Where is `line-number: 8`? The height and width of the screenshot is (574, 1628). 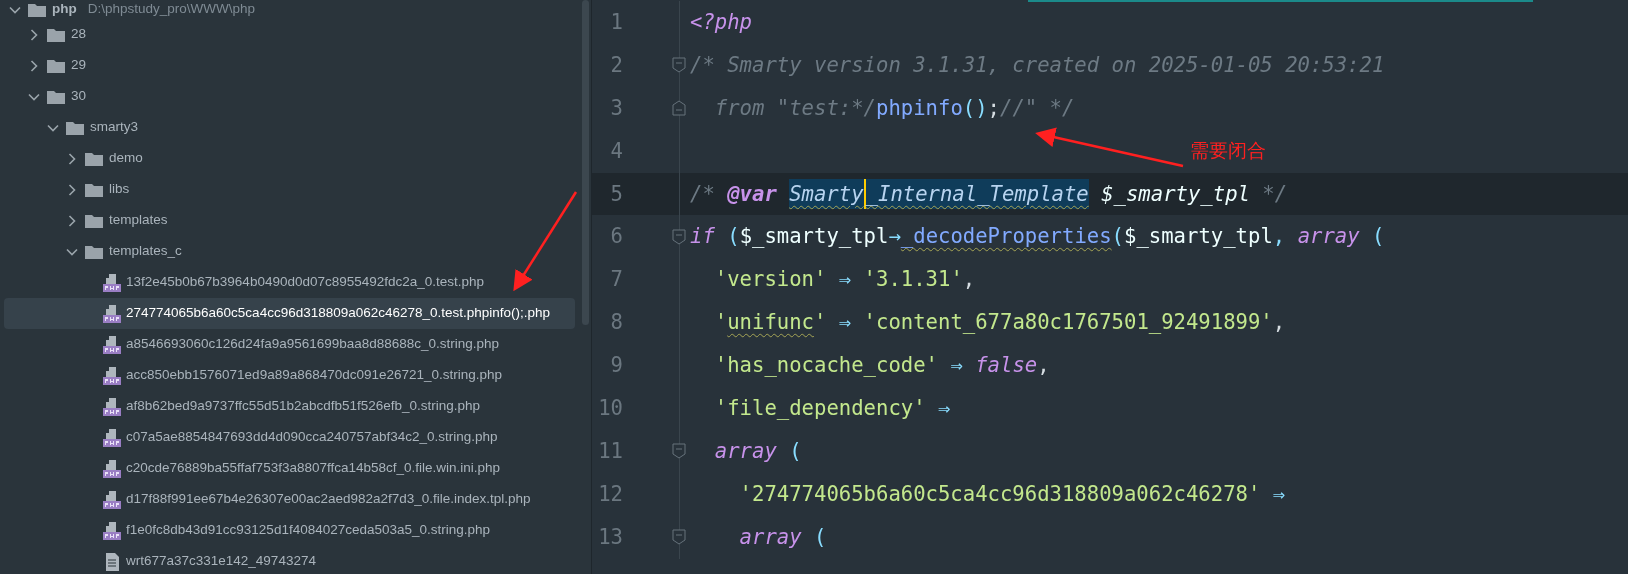 line-number: 8 is located at coordinates (616, 323).